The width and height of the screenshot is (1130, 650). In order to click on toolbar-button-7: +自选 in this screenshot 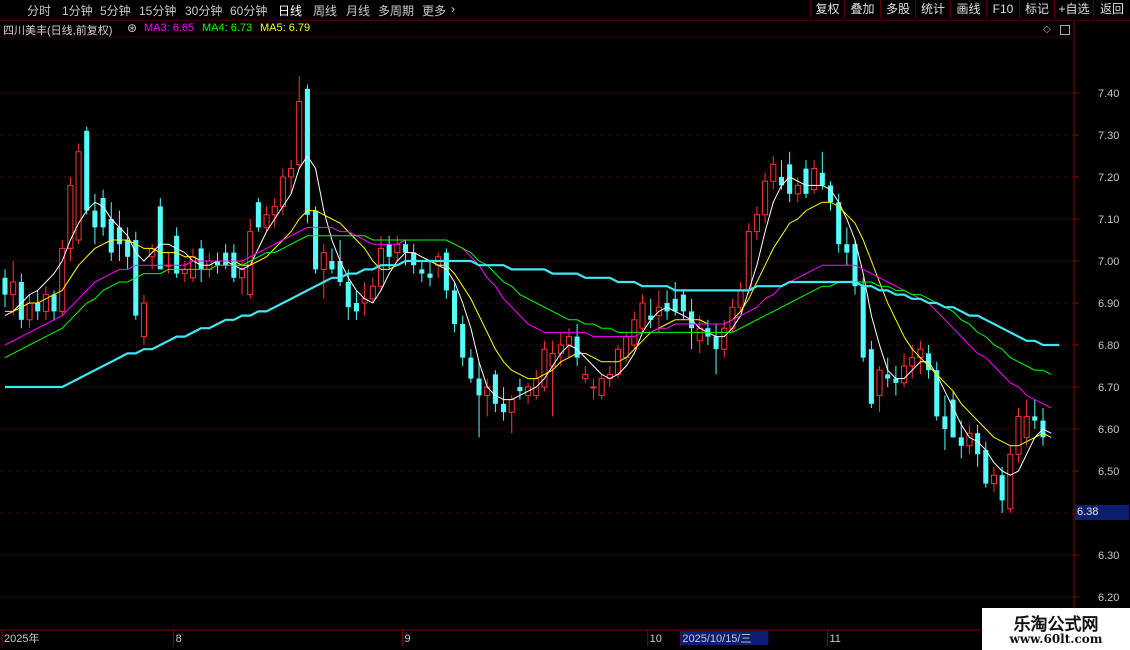, I will do `click(1073, 9)`.